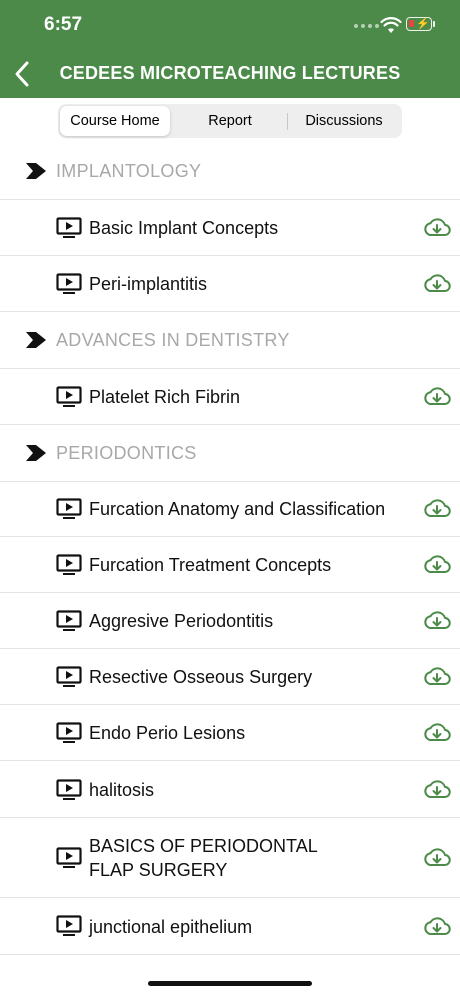  Describe the element at coordinates (129, 171) in the screenshot. I see `section-title: IMPLANTOLOGY` at that location.